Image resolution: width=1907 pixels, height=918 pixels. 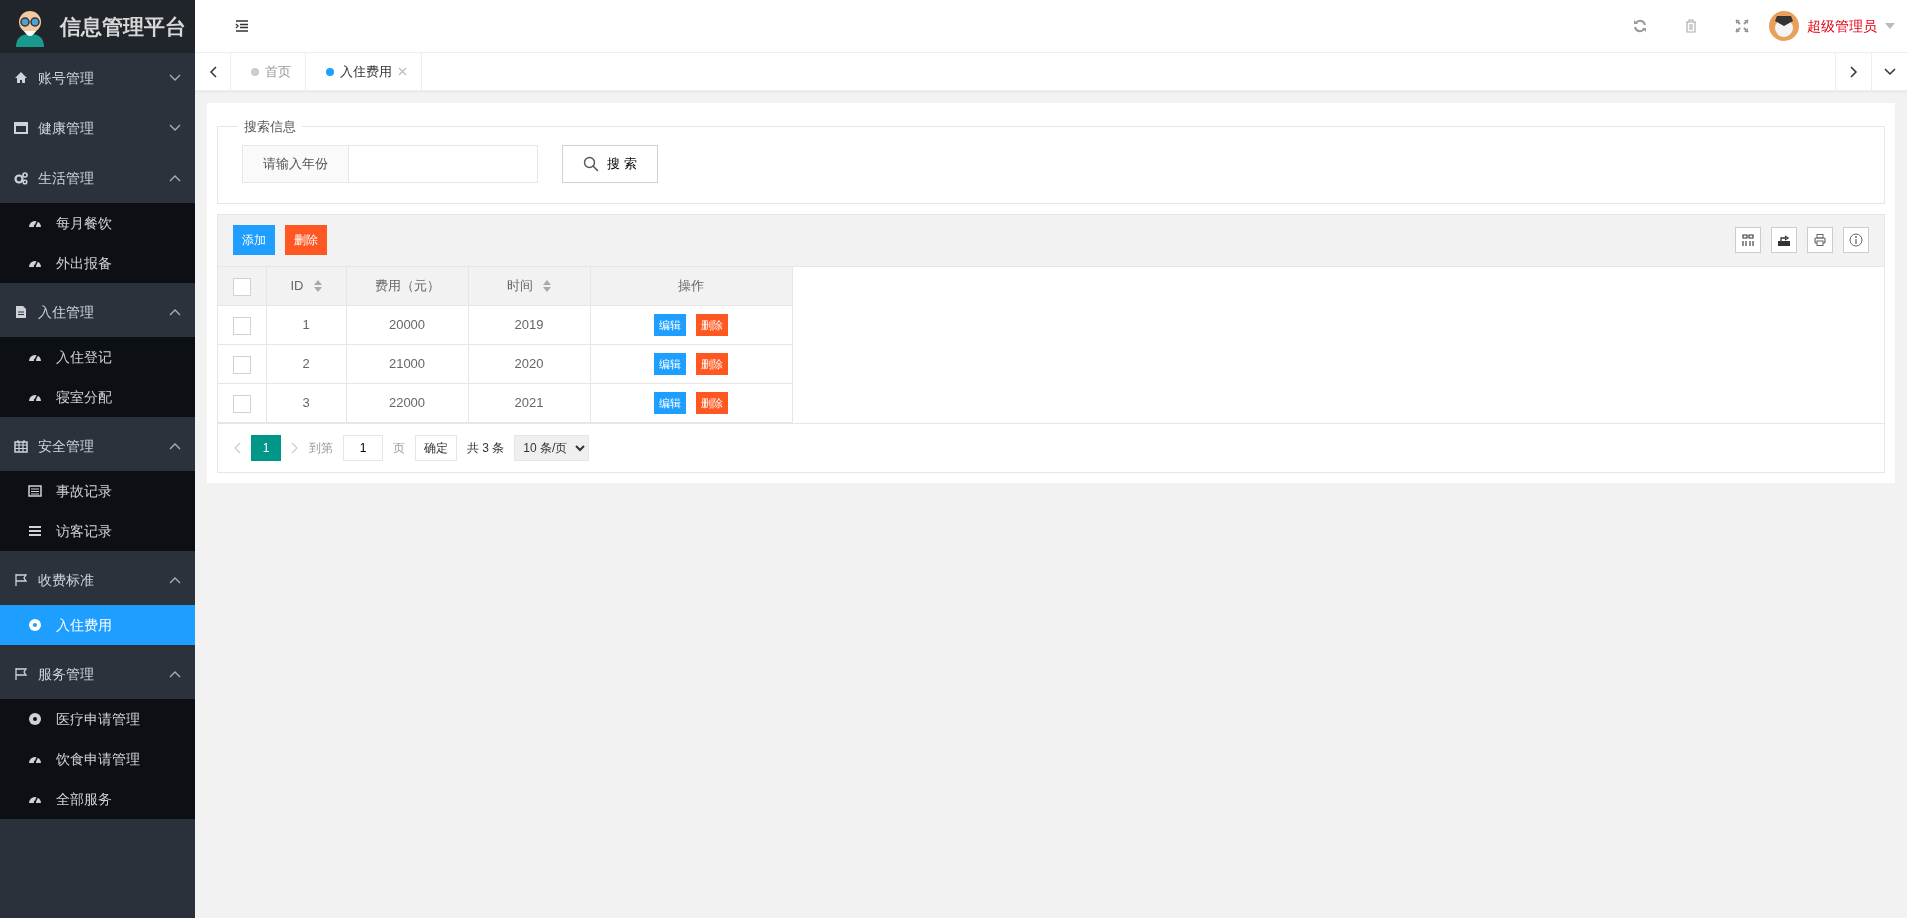 I want to click on scroll-left-button, so click(x=213, y=71).